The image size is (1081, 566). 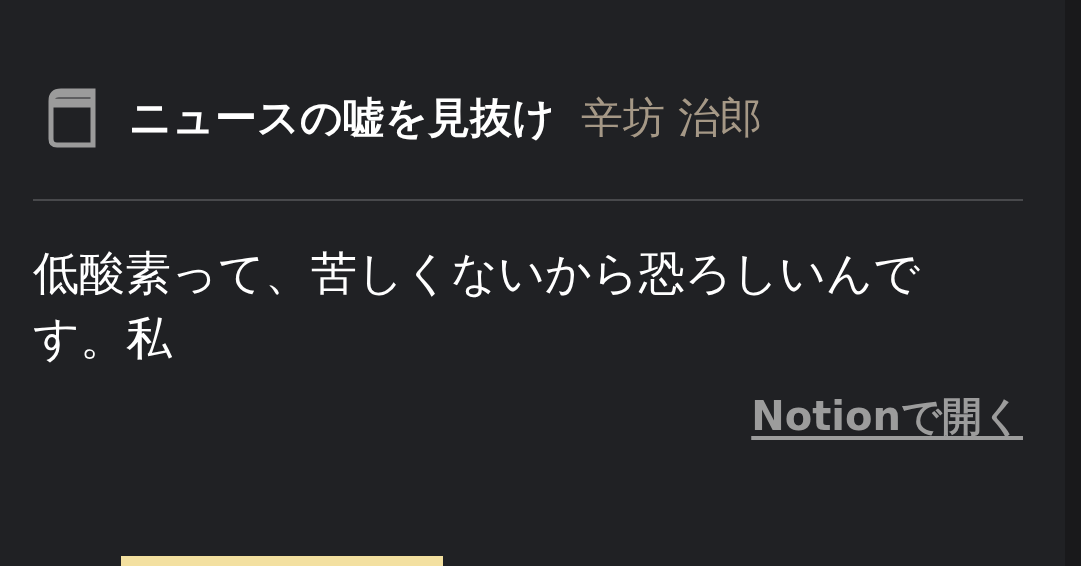 I want to click on open-in-notion-link: Notionで開く, so click(x=887, y=416).